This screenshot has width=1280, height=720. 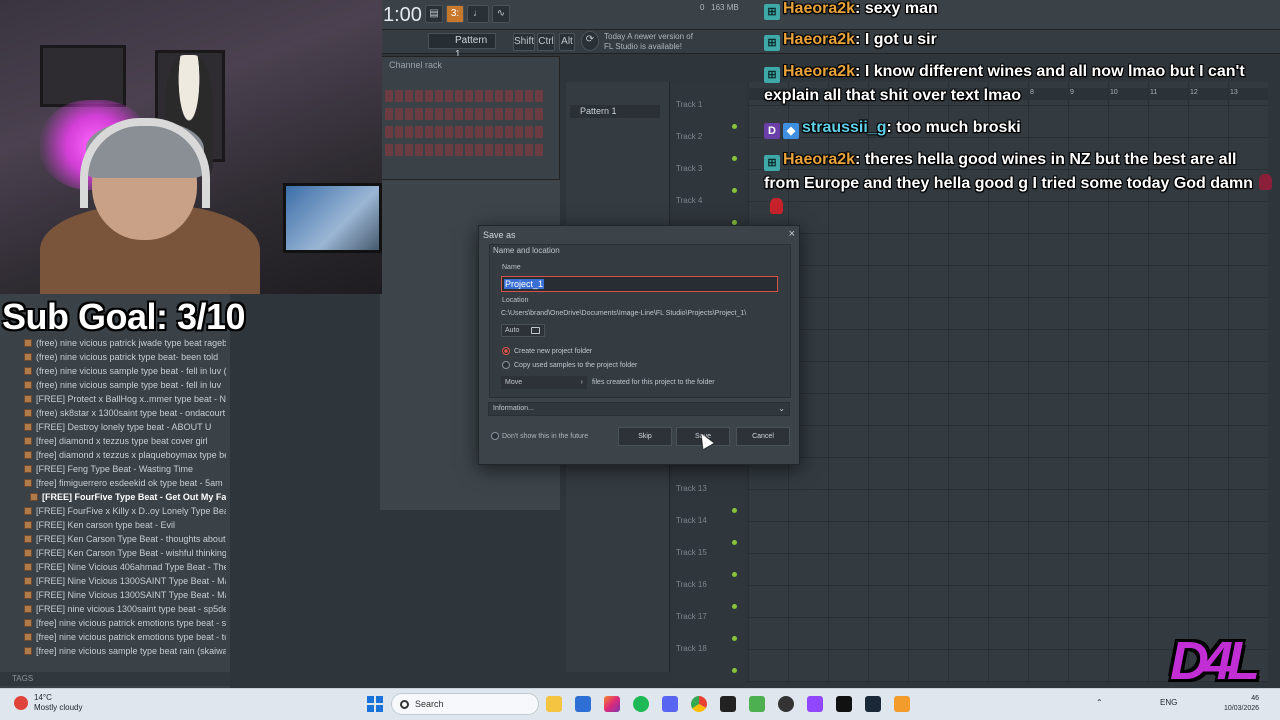 I want to click on discord-icon, so click(x=670, y=704).